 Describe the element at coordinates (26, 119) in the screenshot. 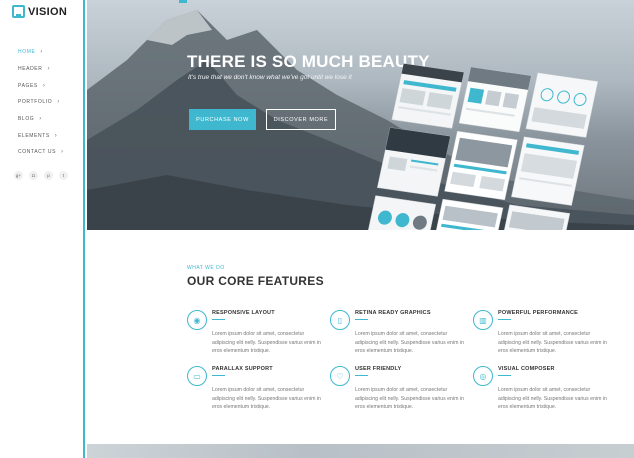

I see `nav-item-label: BLOG` at that location.